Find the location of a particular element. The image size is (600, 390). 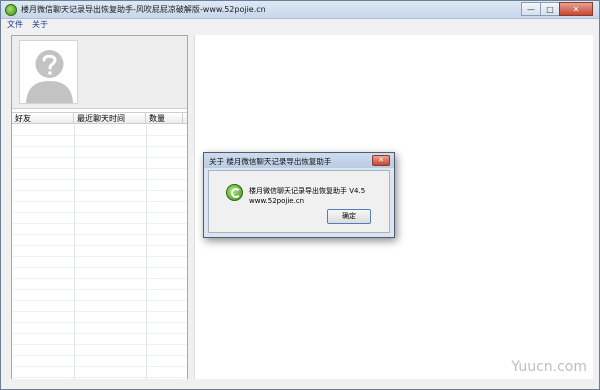

dialog-title-bar: 关于 楼月微信聊天记录导出恢复助手 ✕ is located at coordinates (299, 160).